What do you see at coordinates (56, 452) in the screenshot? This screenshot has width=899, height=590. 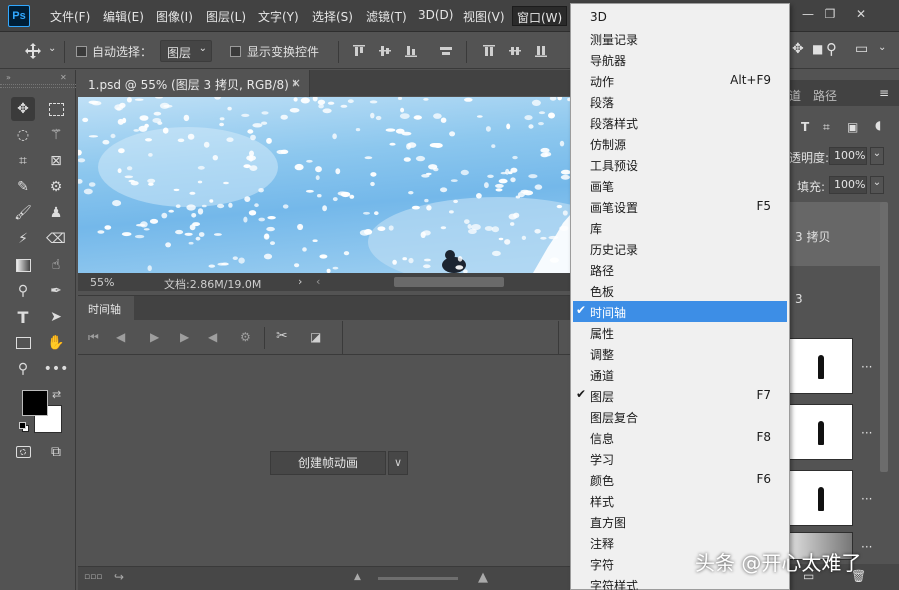 I see `screen-mode-icon: ⧉` at bounding box center [56, 452].